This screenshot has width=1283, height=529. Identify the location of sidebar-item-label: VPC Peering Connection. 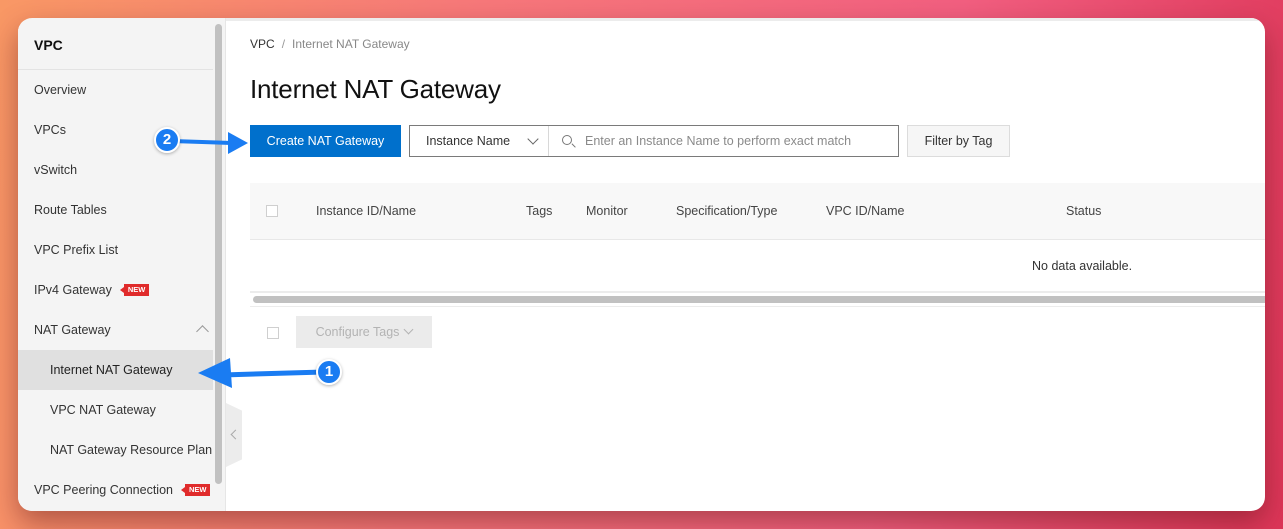
(103, 490).